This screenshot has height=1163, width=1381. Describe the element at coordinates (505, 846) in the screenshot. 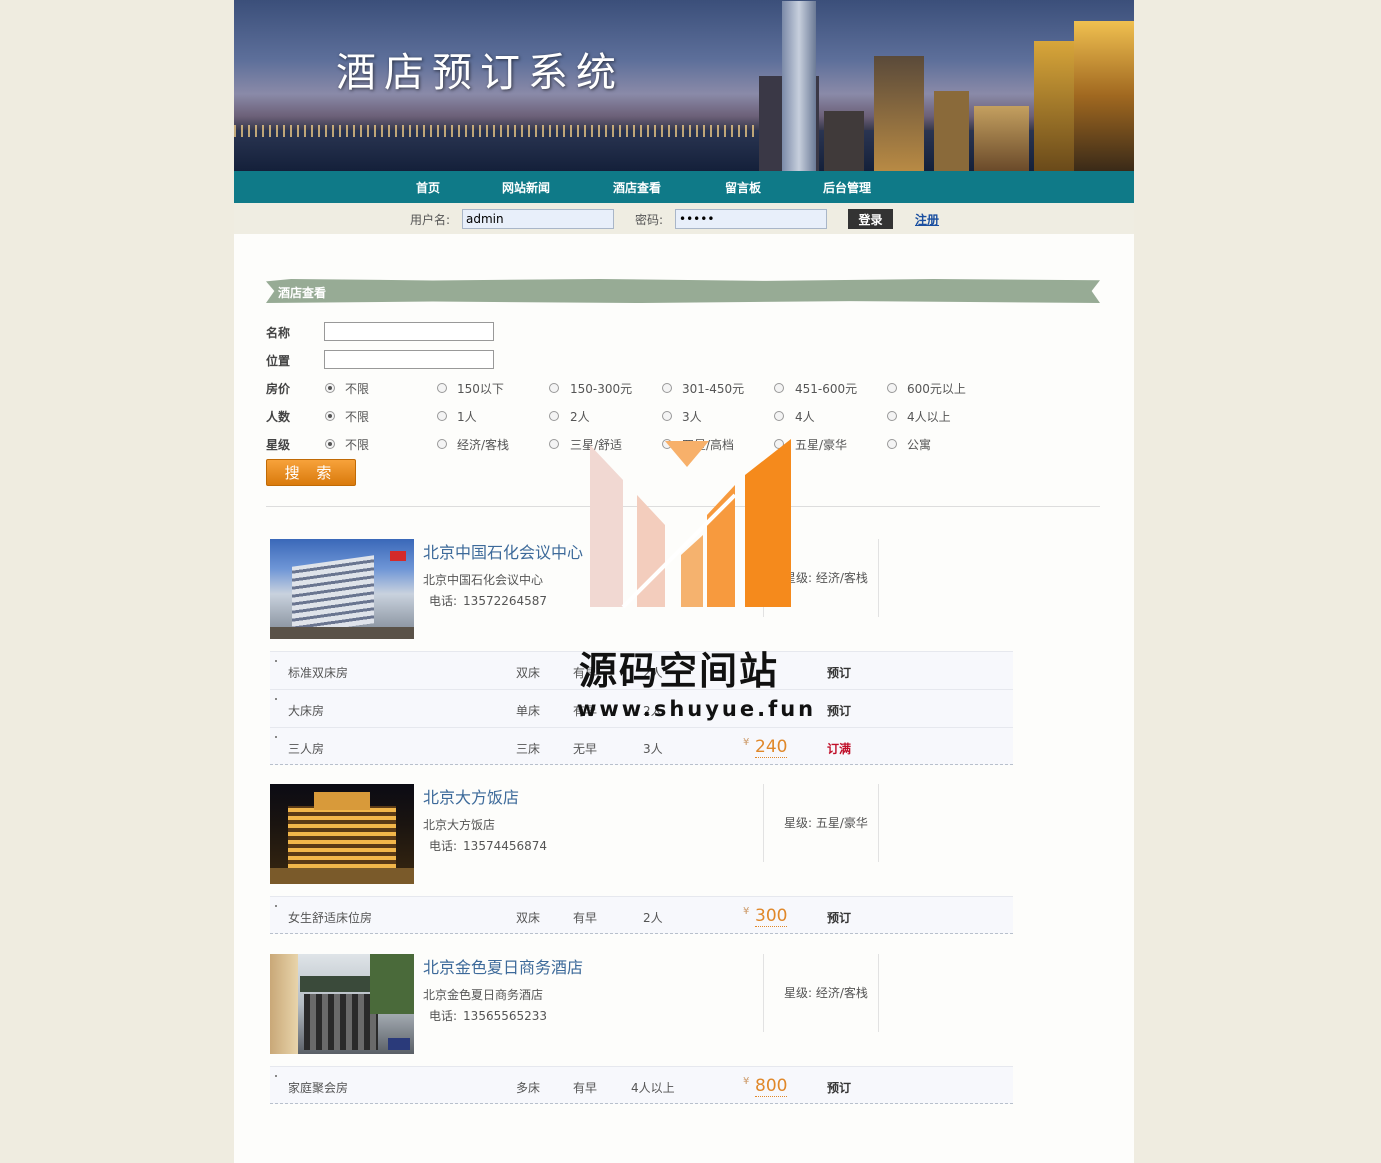

I see `phone-number: 13574456874` at that location.